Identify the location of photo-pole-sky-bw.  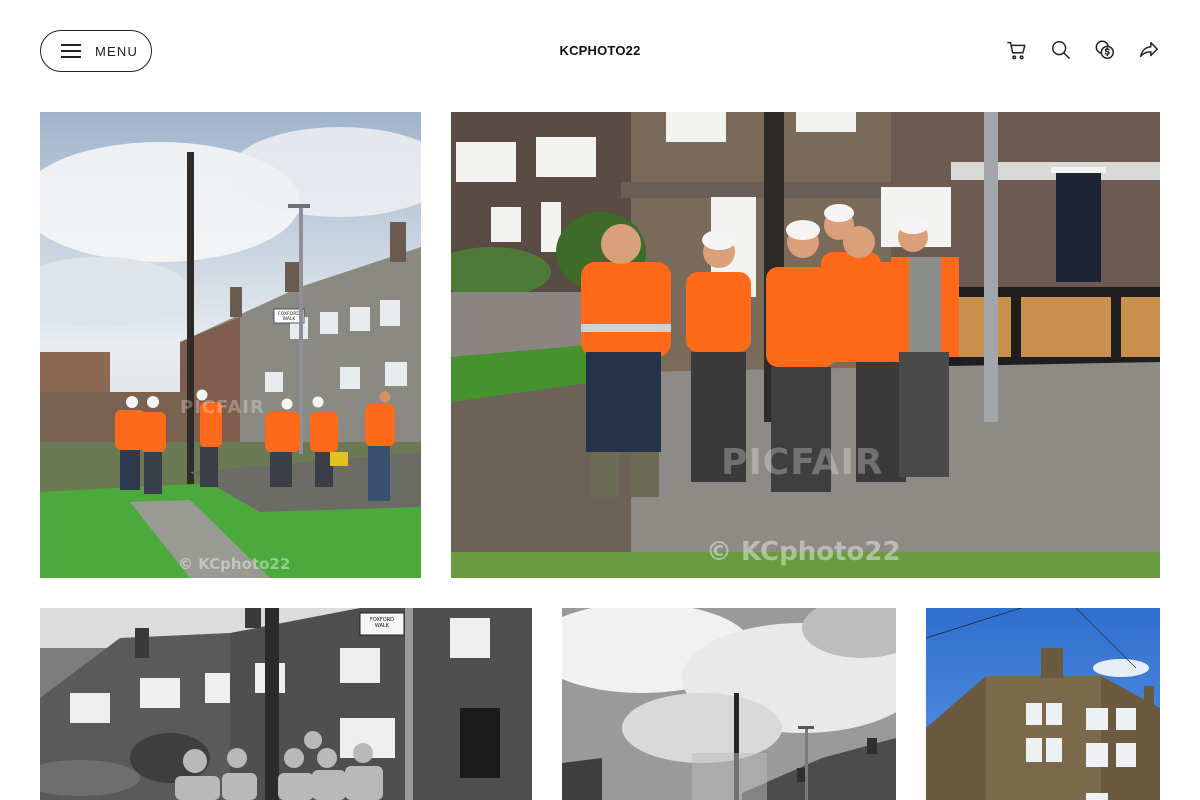
(729, 704).